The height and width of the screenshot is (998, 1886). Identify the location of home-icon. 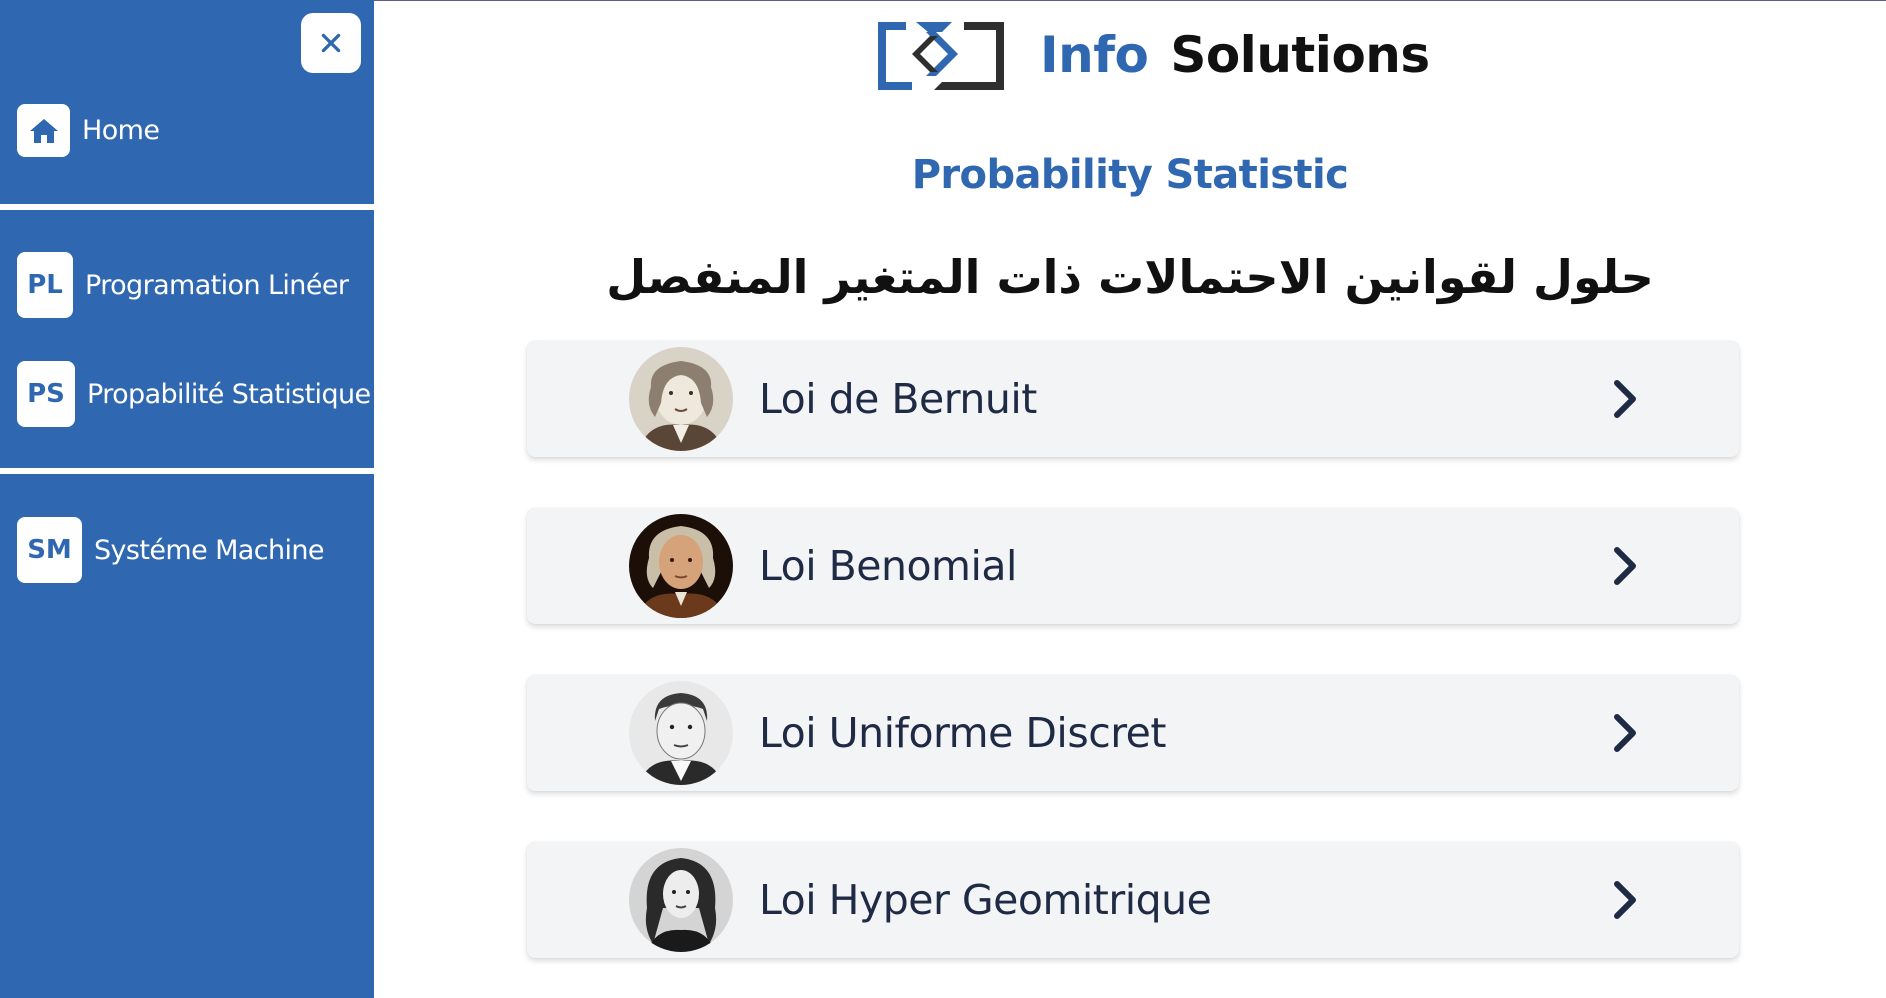
(43, 130).